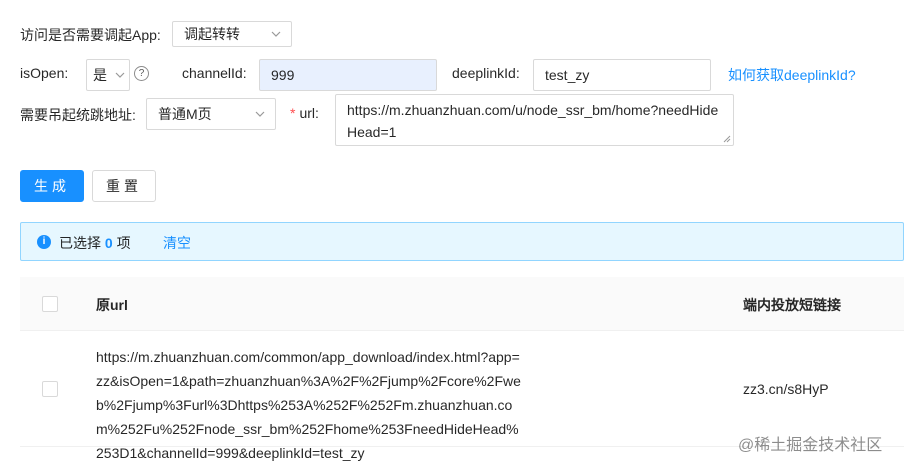 The image size is (904, 461). What do you see at coordinates (792, 305) in the screenshot?
I see `column-header-short-link: 端内投放短链接` at bounding box center [792, 305].